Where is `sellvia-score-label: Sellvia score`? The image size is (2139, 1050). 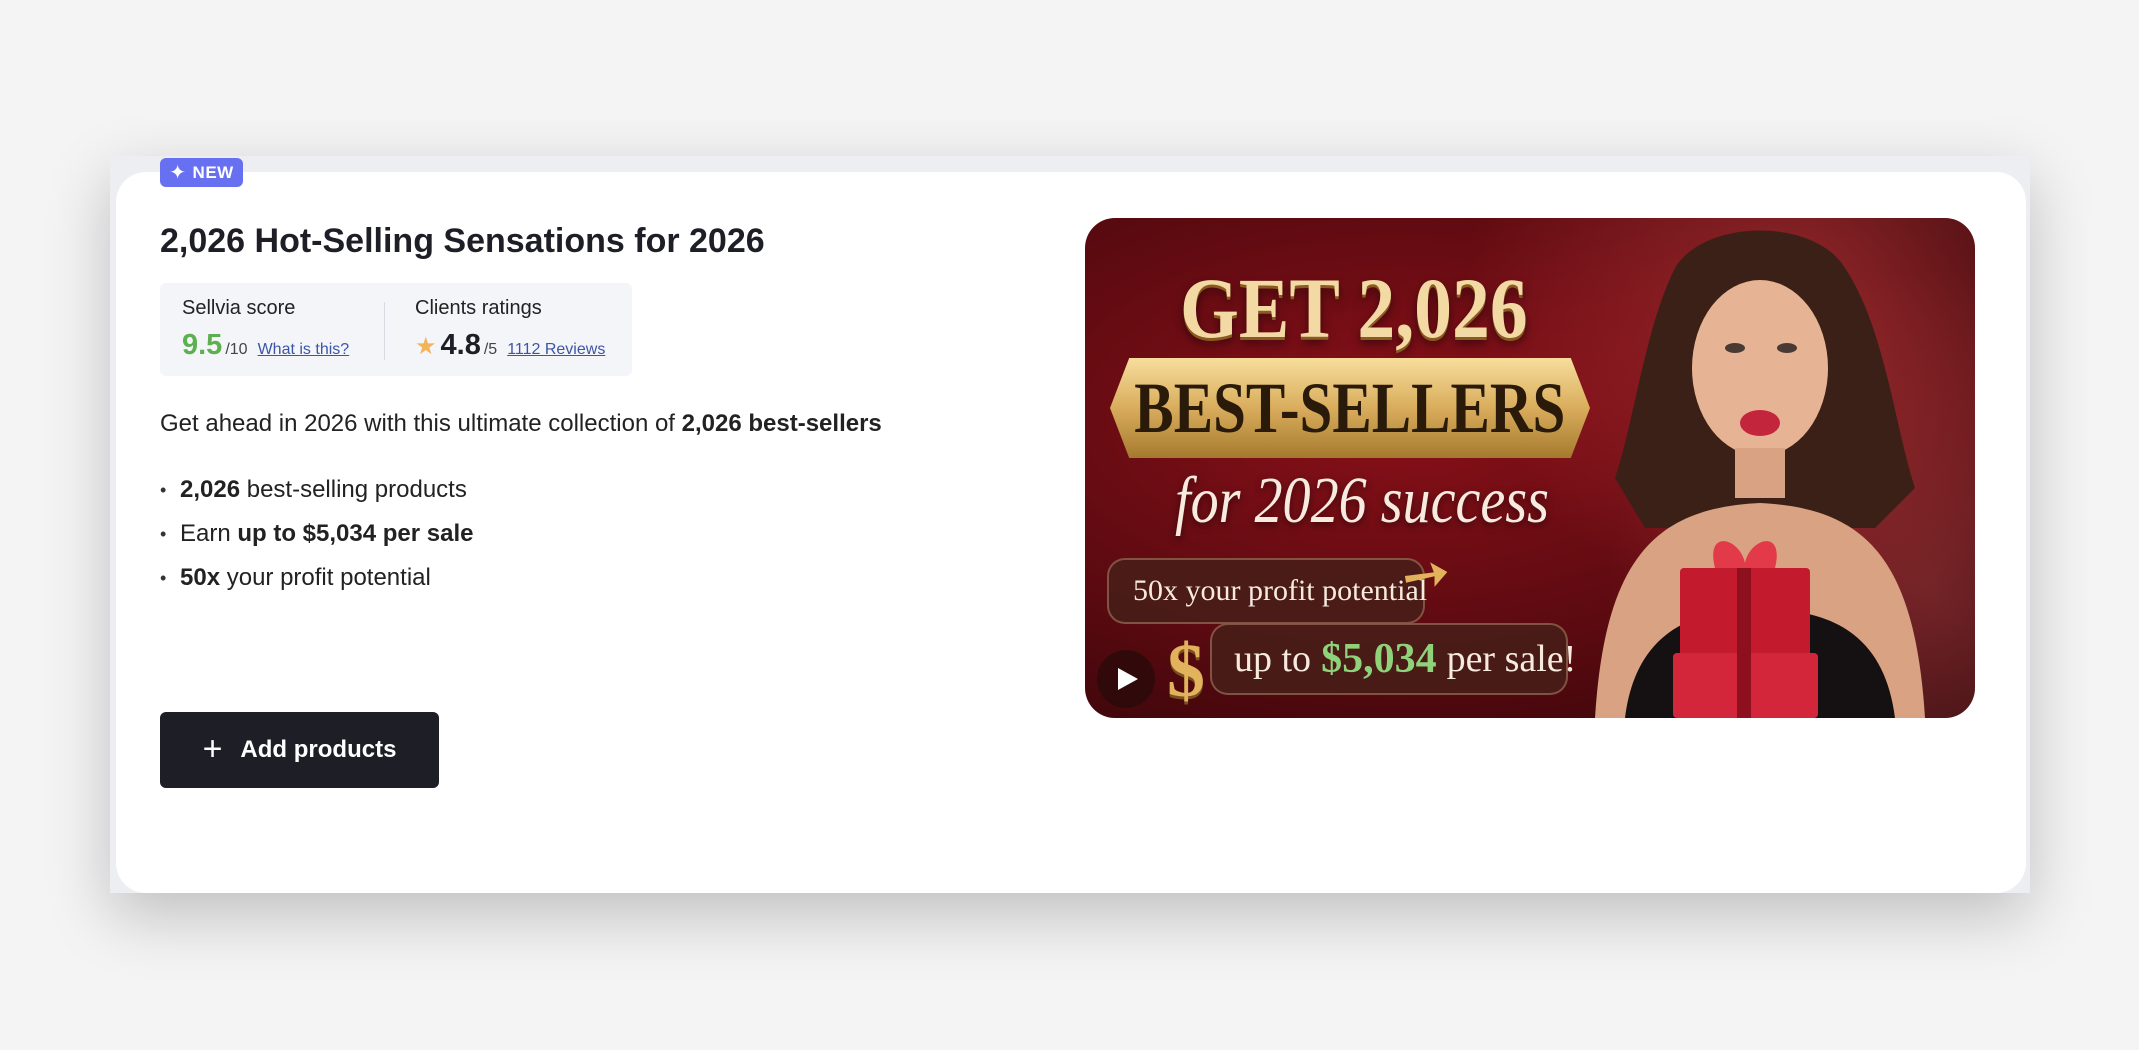
sellvia-score-label: Sellvia score is located at coordinates (239, 308).